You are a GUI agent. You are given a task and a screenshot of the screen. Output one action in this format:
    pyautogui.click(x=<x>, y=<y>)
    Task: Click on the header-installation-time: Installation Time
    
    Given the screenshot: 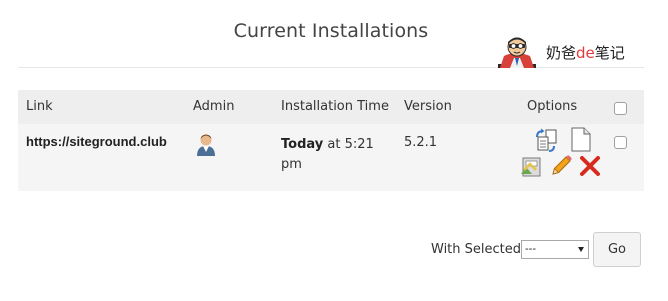 What is the action you would take?
    pyautogui.click(x=335, y=106)
    